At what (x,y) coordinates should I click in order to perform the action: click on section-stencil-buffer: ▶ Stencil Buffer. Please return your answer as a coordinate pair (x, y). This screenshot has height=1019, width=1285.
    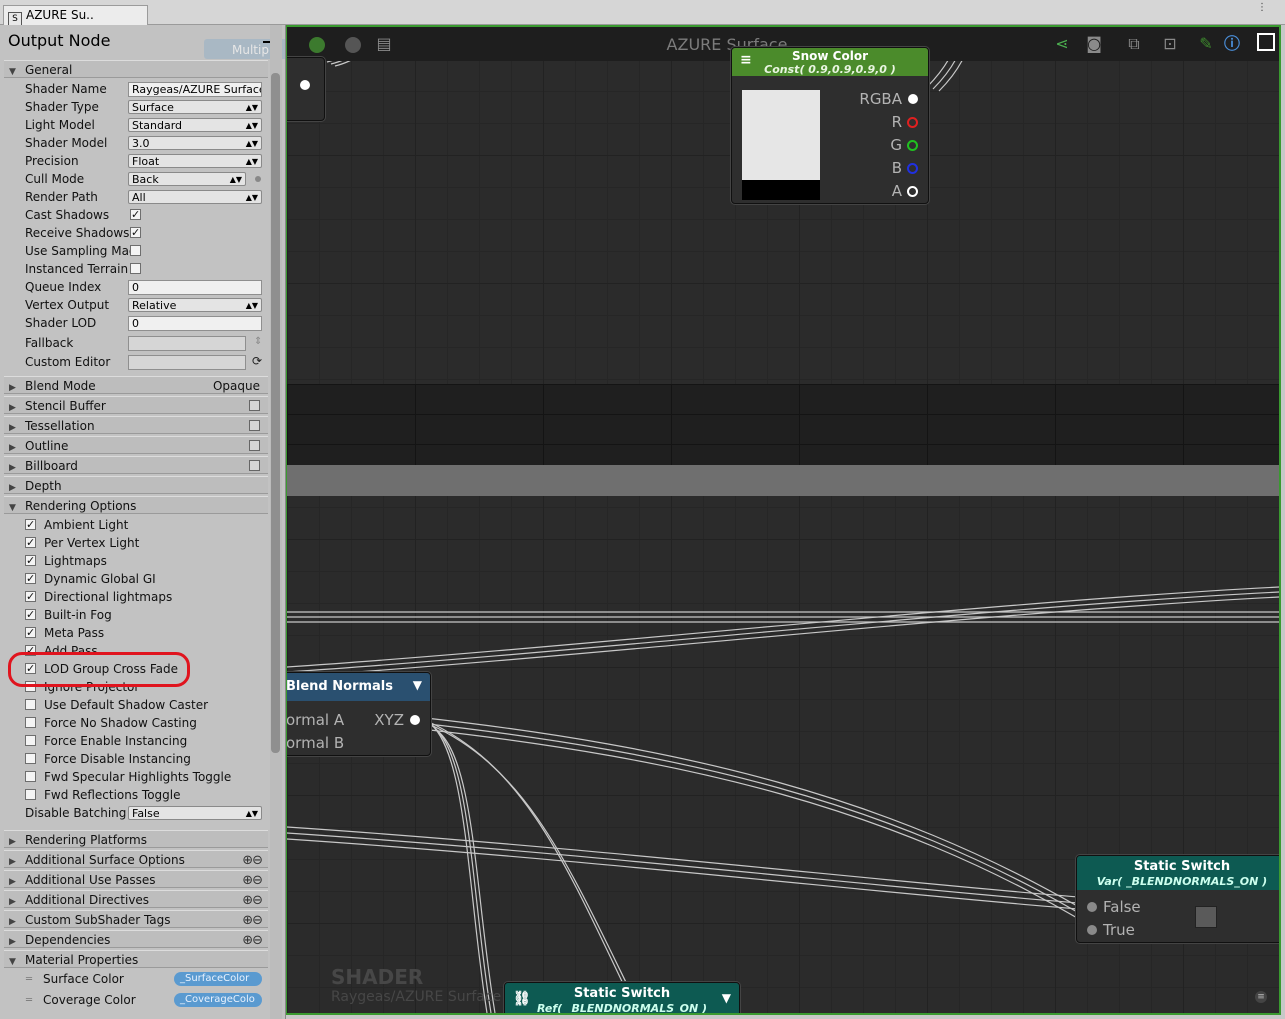
    Looking at the image, I should click on (136, 405).